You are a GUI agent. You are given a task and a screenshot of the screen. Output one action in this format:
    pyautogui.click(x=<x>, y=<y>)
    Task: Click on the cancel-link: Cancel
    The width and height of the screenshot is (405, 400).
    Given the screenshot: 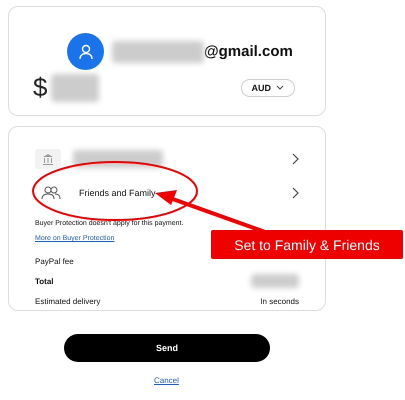 What is the action you would take?
    pyautogui.click(x=166, y=380)
    